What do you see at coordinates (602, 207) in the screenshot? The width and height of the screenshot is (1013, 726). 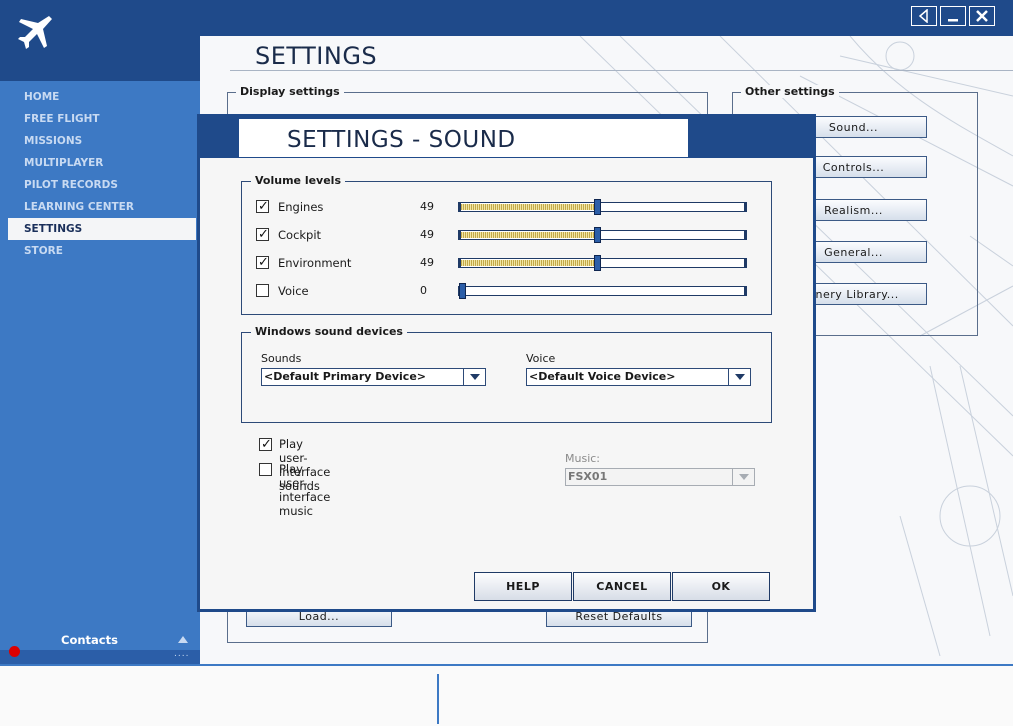 I see `engines-slider` at bounding box center [602, 207].